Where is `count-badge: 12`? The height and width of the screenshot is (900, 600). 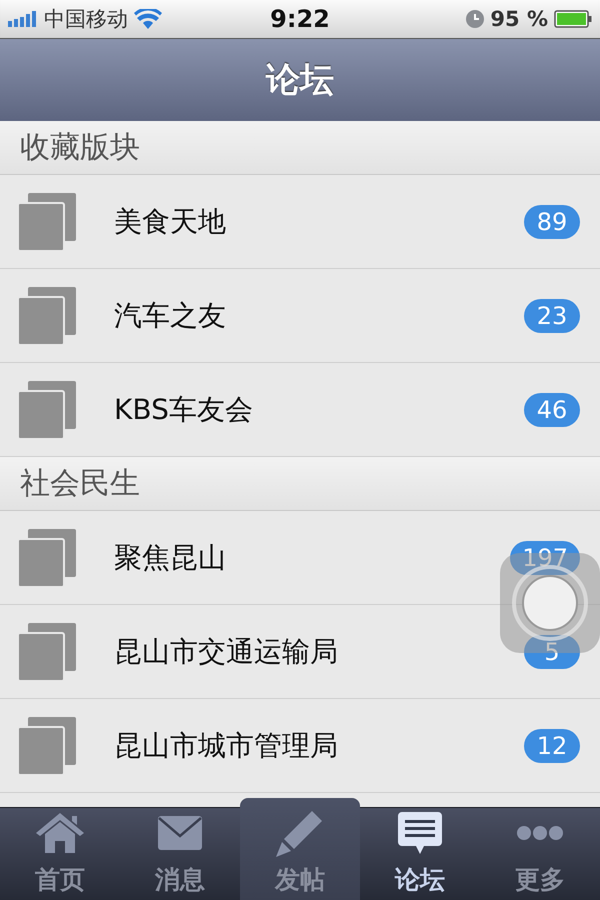
count-badge: 12 is located at coordinates (552, 745).